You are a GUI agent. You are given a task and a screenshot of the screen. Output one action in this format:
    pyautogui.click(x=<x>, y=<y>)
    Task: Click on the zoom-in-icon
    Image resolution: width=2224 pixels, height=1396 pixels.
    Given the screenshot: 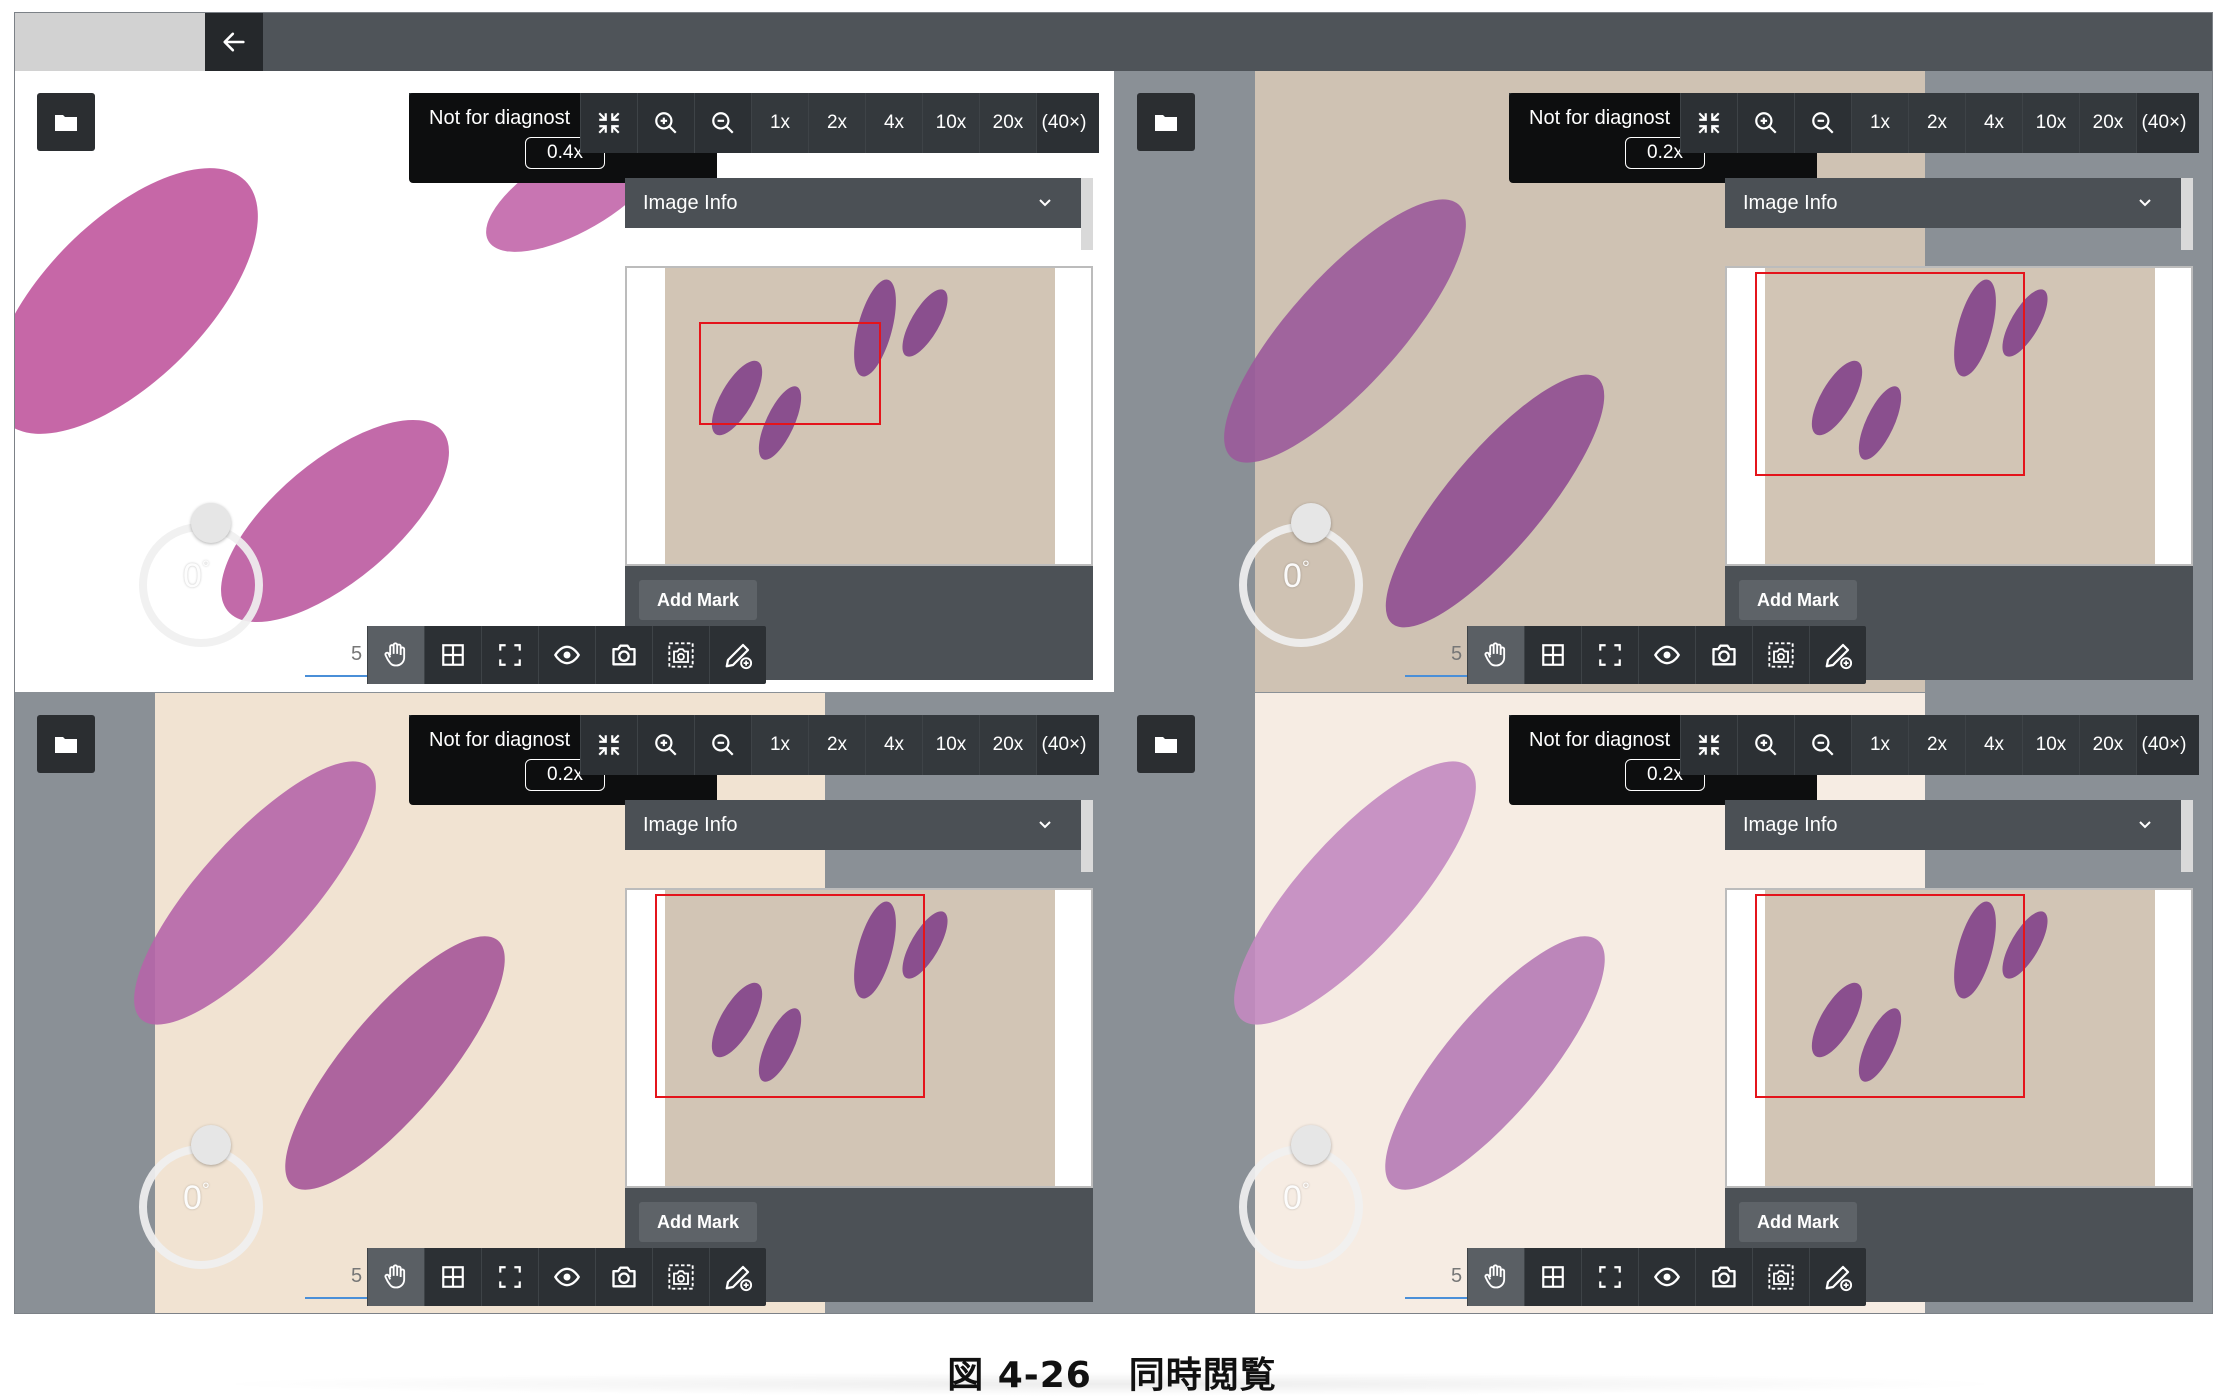 What is the action you would take?
    pyautogui.click(x=666, y=745)
    